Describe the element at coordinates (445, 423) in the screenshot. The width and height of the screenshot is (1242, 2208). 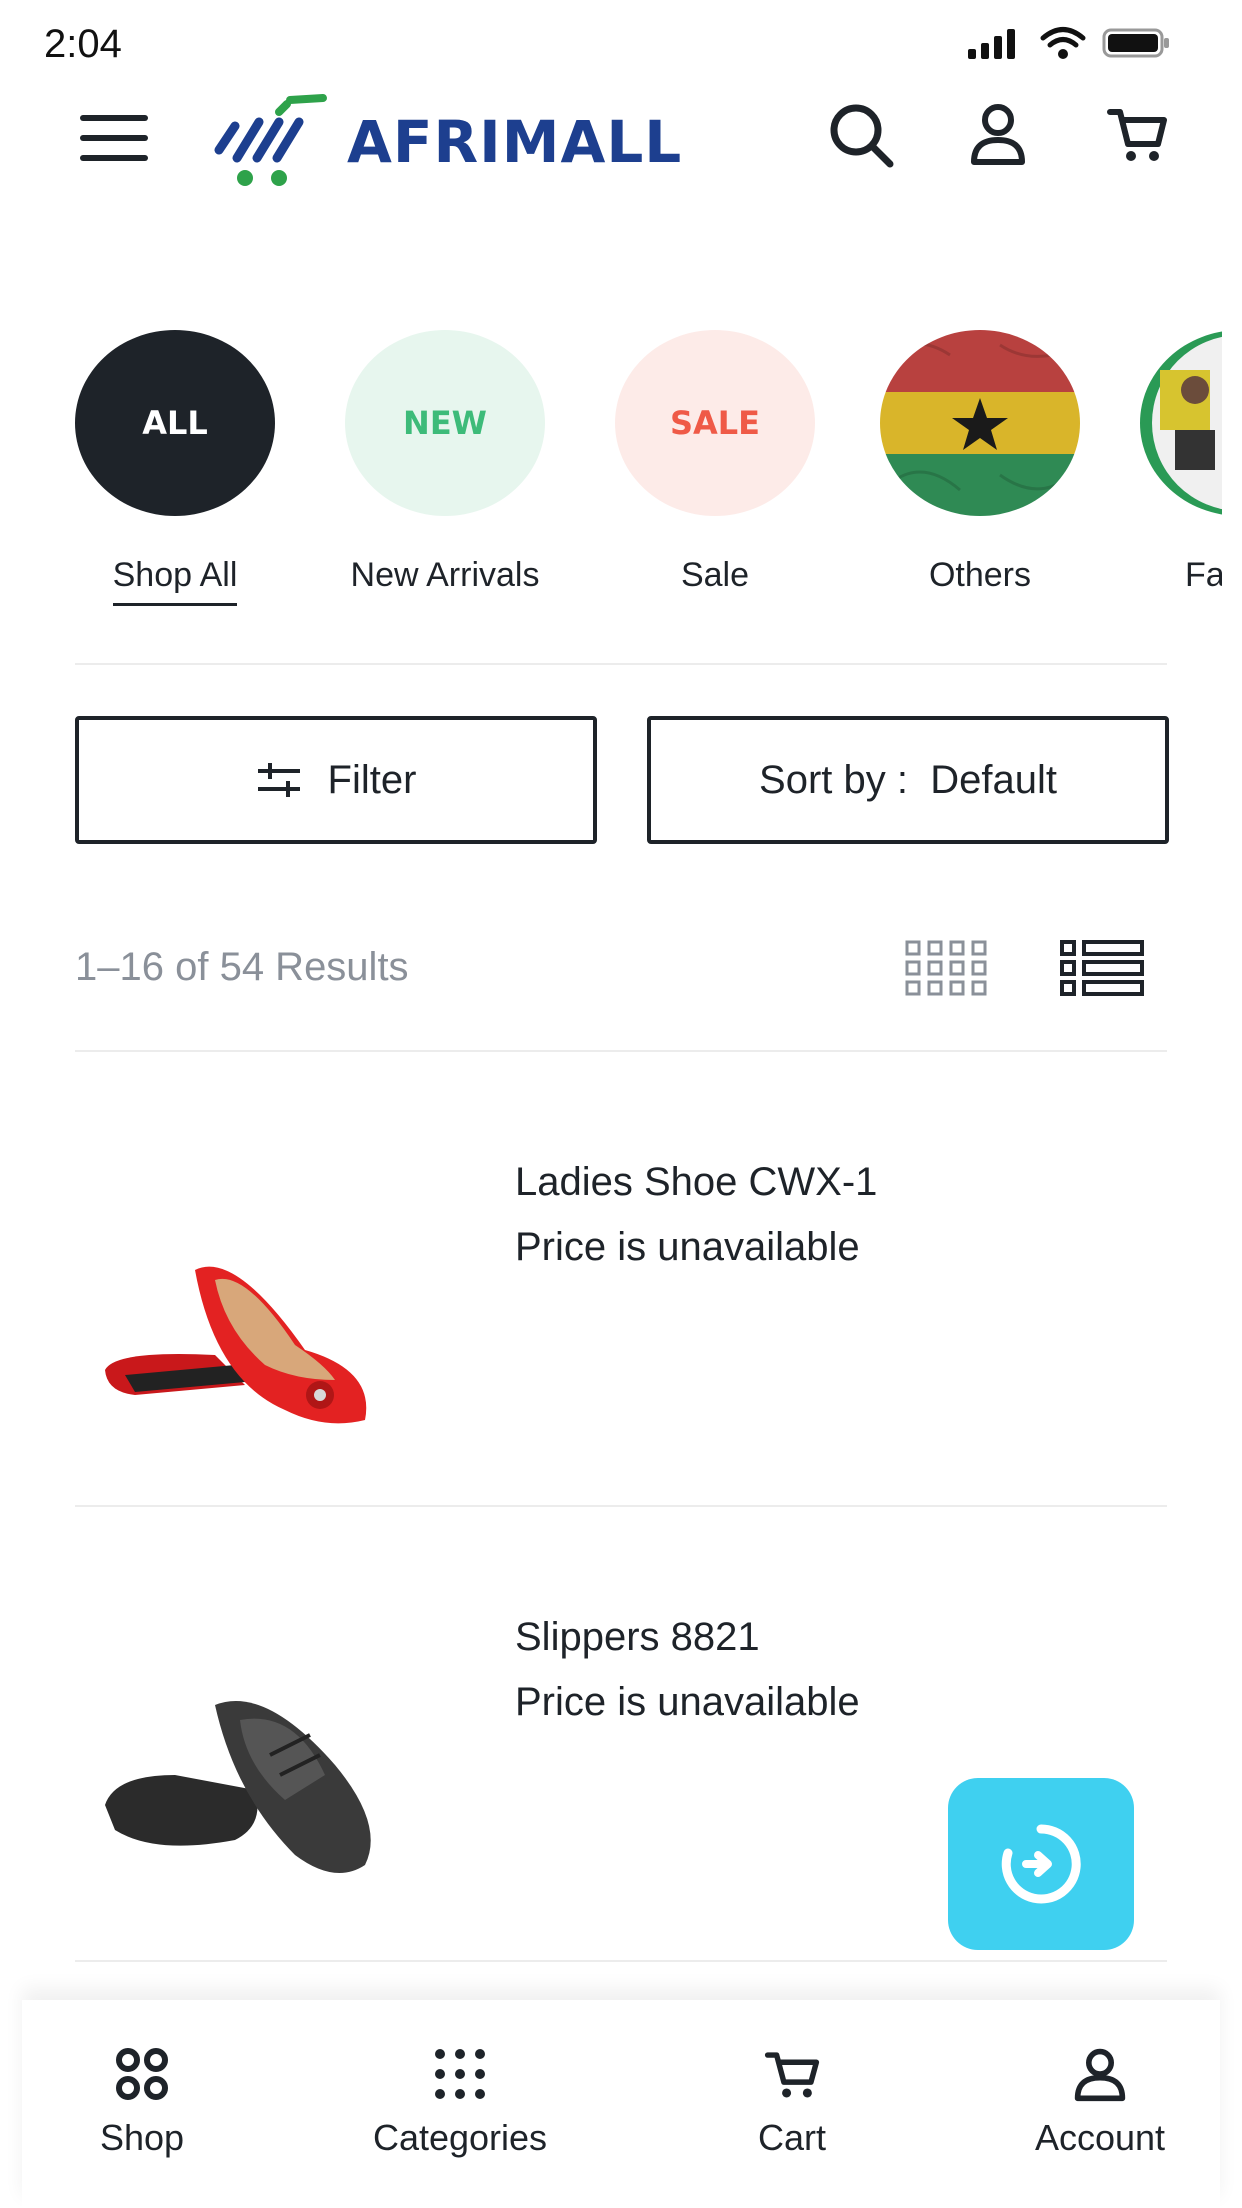
I see `category-badge: NEW` at that location.